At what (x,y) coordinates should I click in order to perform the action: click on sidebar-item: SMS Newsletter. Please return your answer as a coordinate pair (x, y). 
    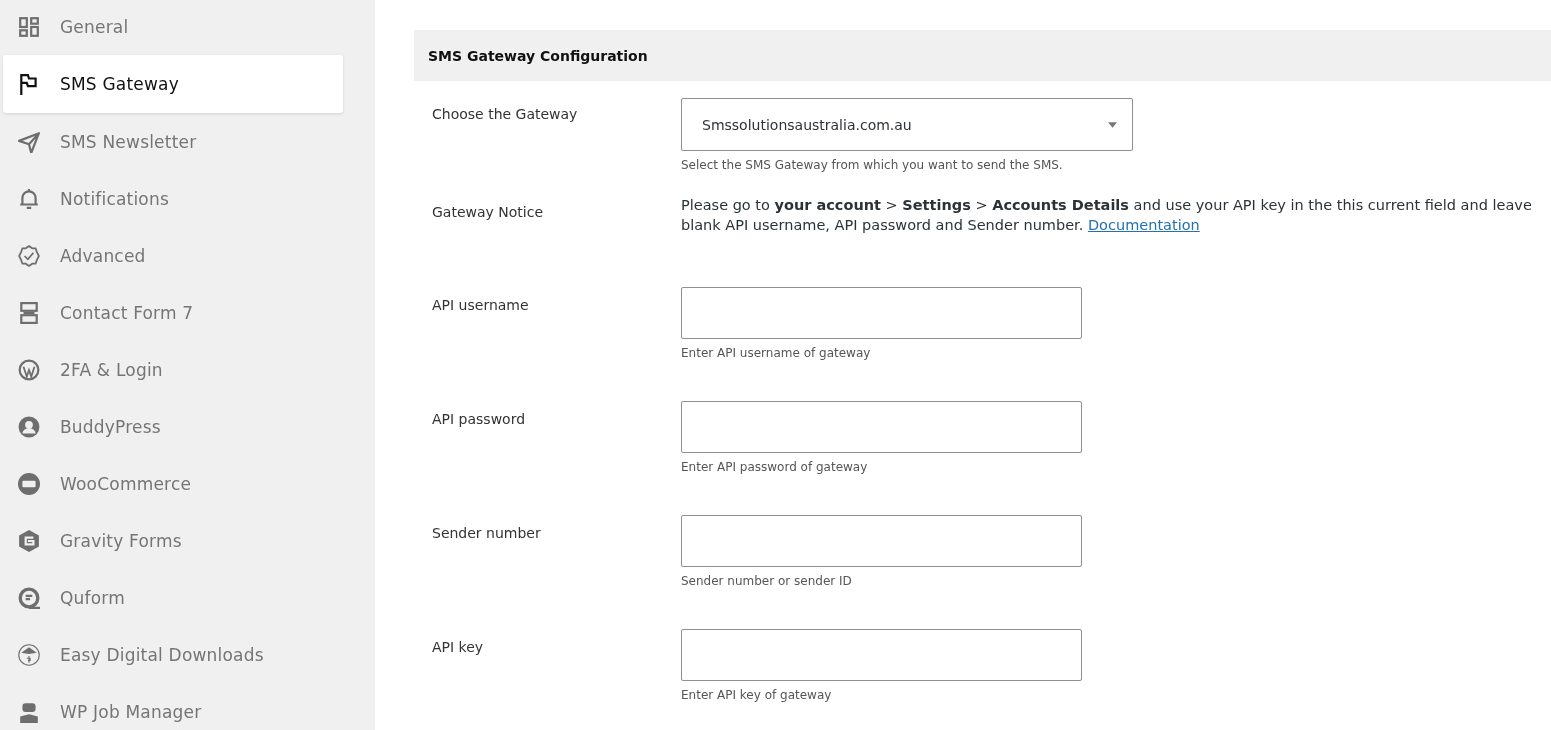
    Looking at the image, I should click on (173, 141).